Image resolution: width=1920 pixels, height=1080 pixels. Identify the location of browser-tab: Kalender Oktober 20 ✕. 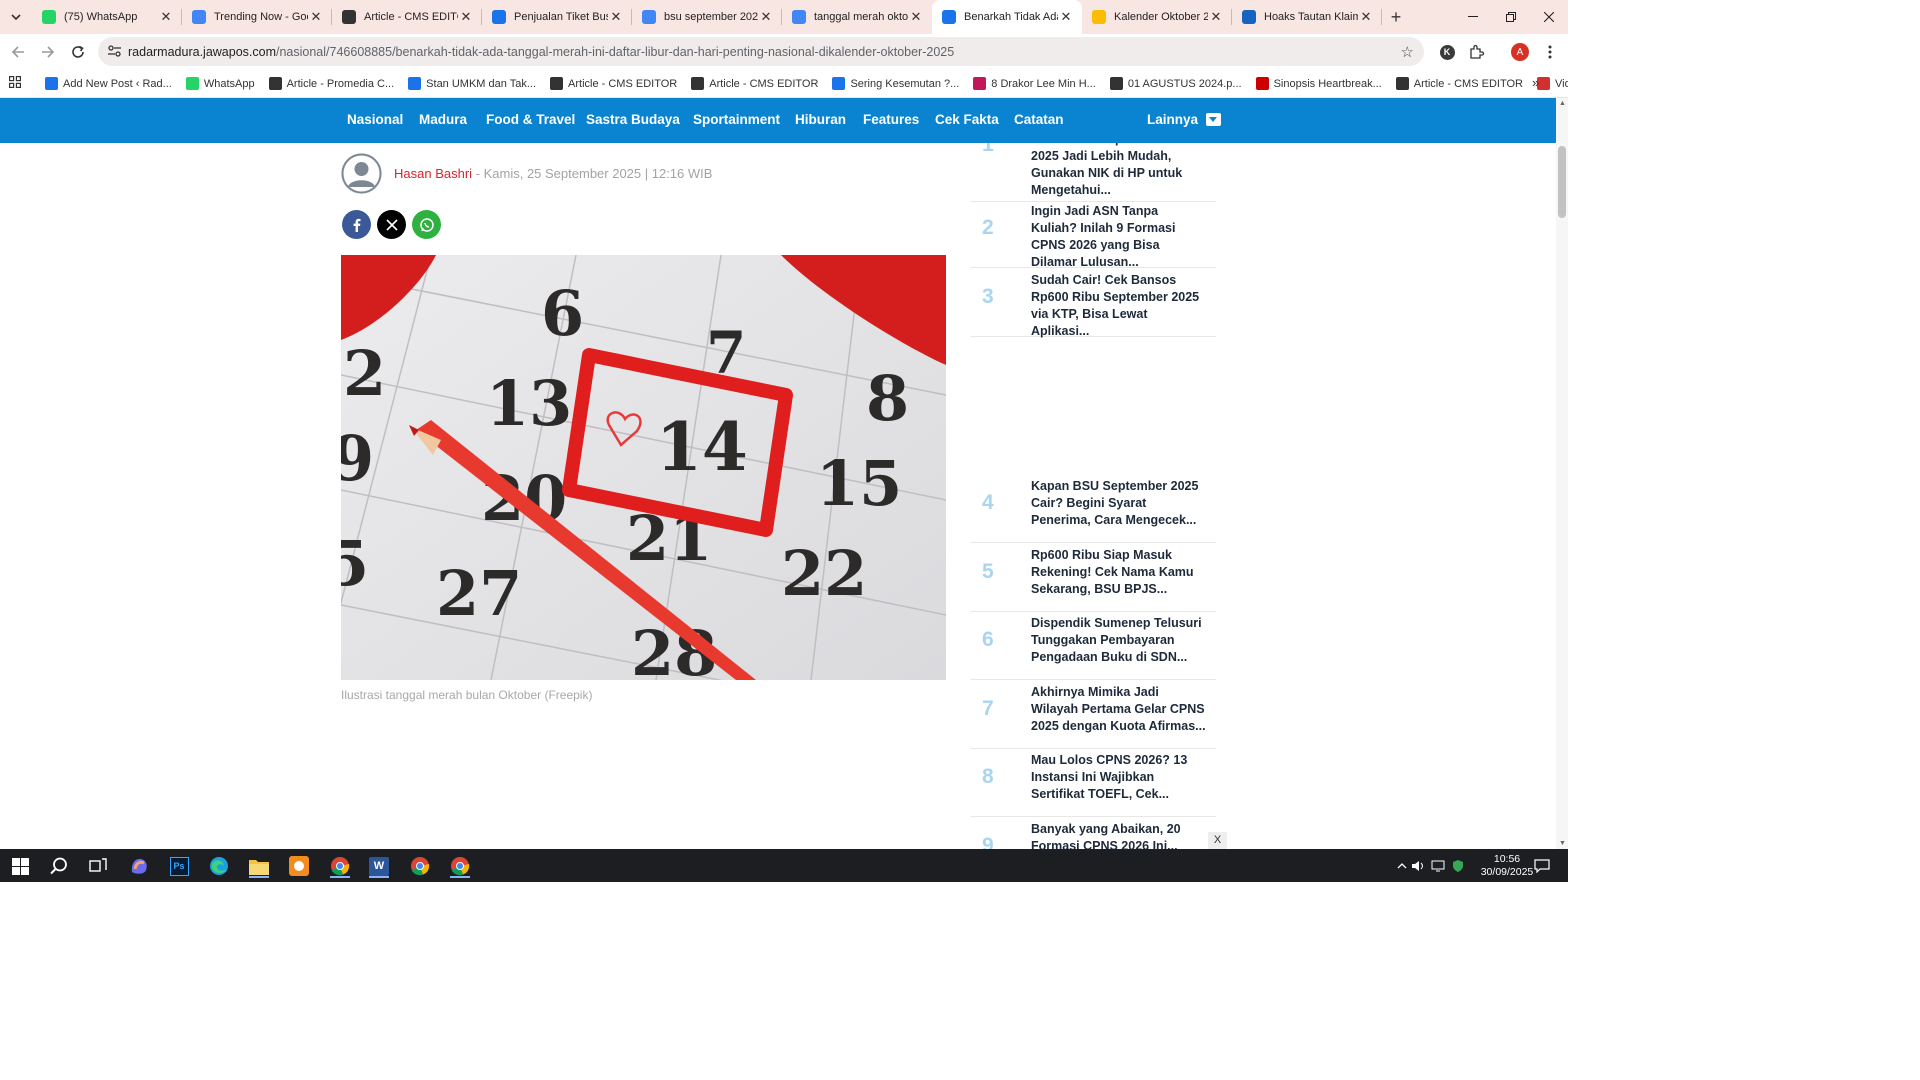
(1157, 17).